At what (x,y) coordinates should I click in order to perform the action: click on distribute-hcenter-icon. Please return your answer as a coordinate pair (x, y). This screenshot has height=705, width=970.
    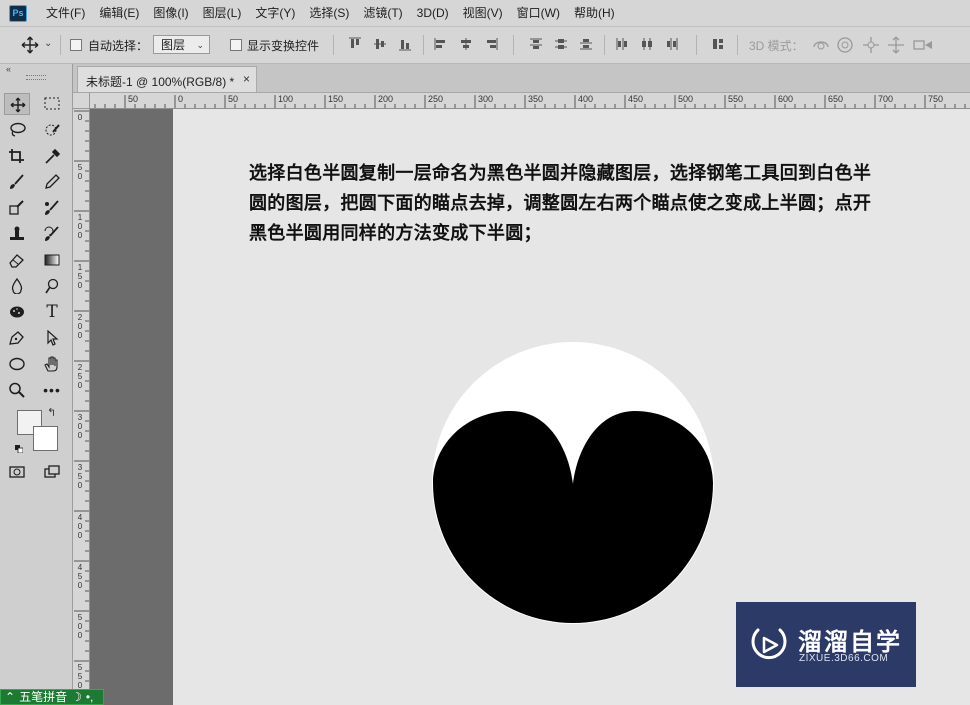
    Looking at the image, I should click on (647, 44).